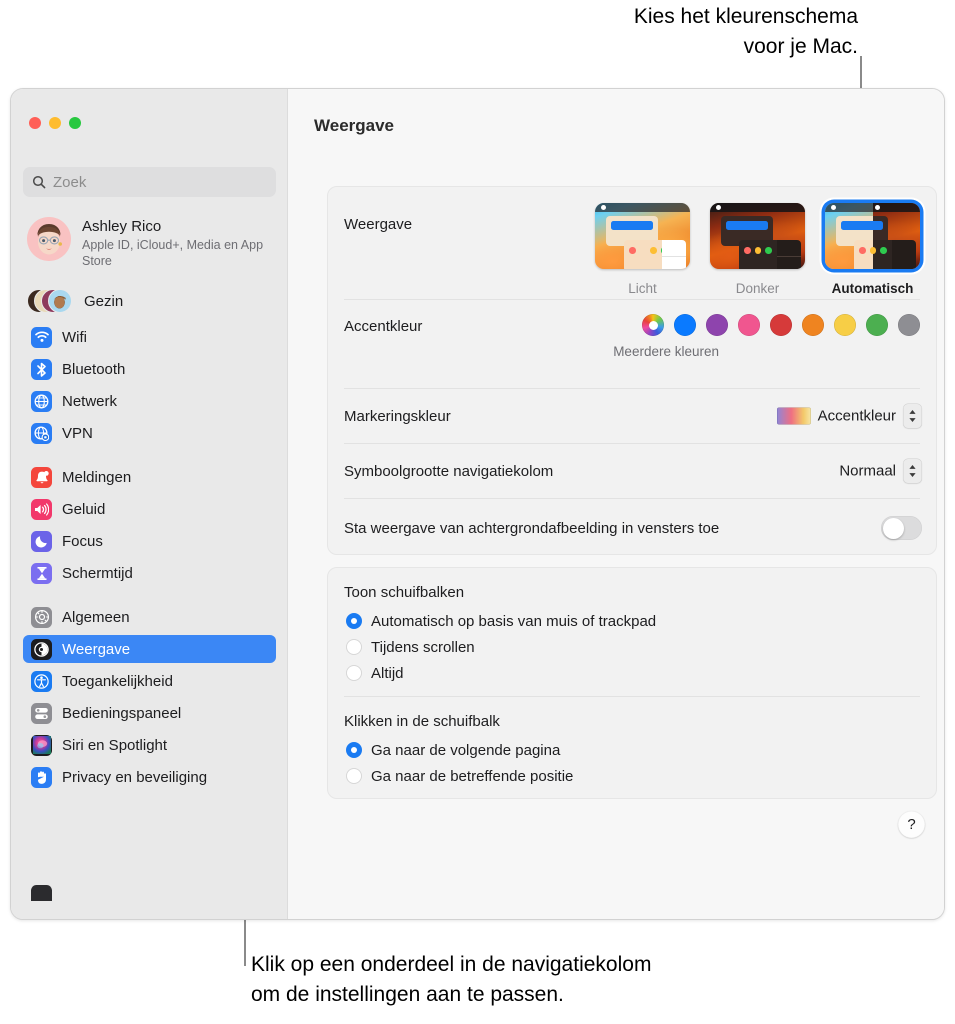 The width and height of the screenshot is (955, 1024). Describe the element at coordinates (909, 325) in the screenshot. I see `accent-swatch-graphite` at that location.